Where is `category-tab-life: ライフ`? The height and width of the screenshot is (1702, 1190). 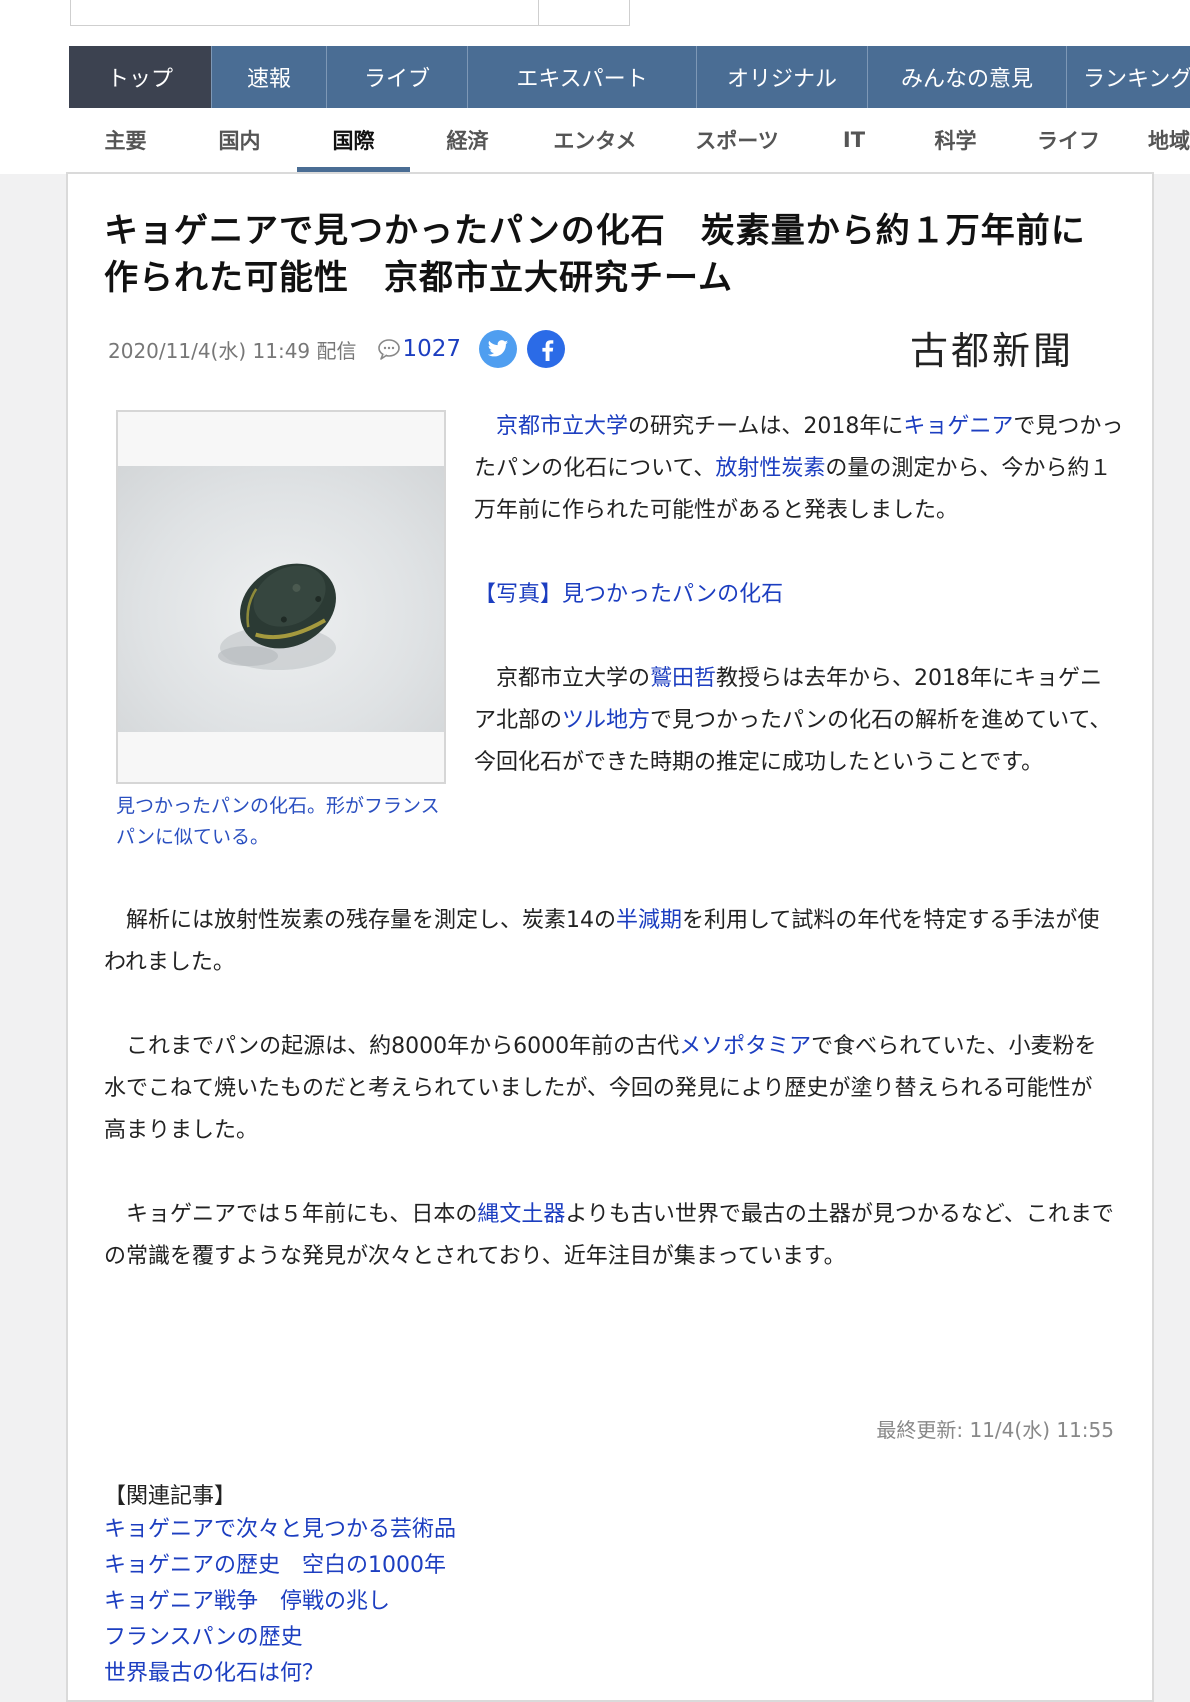
category-tab-life: ライフ is located at coordinates (1068, 140).